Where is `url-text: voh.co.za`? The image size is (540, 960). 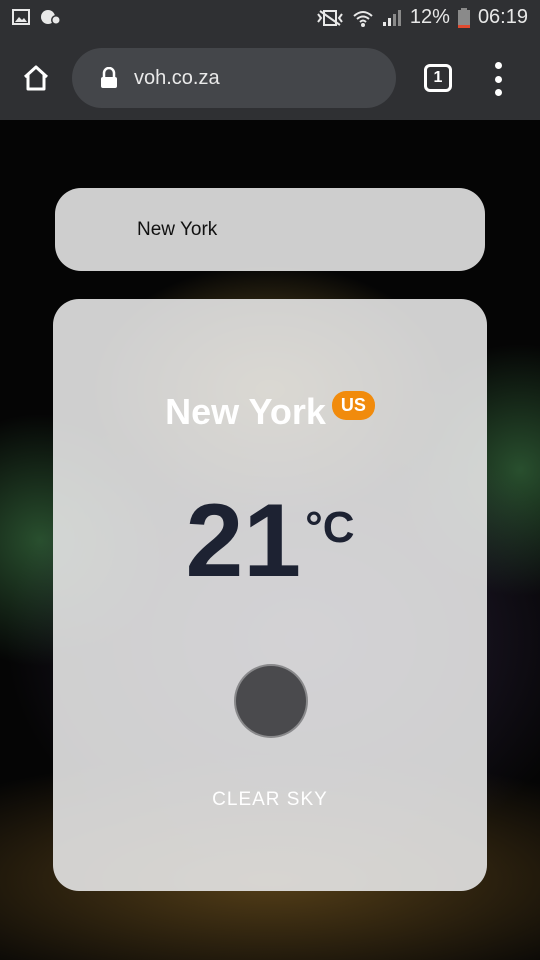
url-text: voh.co.za is located at coordinates (177, 78).